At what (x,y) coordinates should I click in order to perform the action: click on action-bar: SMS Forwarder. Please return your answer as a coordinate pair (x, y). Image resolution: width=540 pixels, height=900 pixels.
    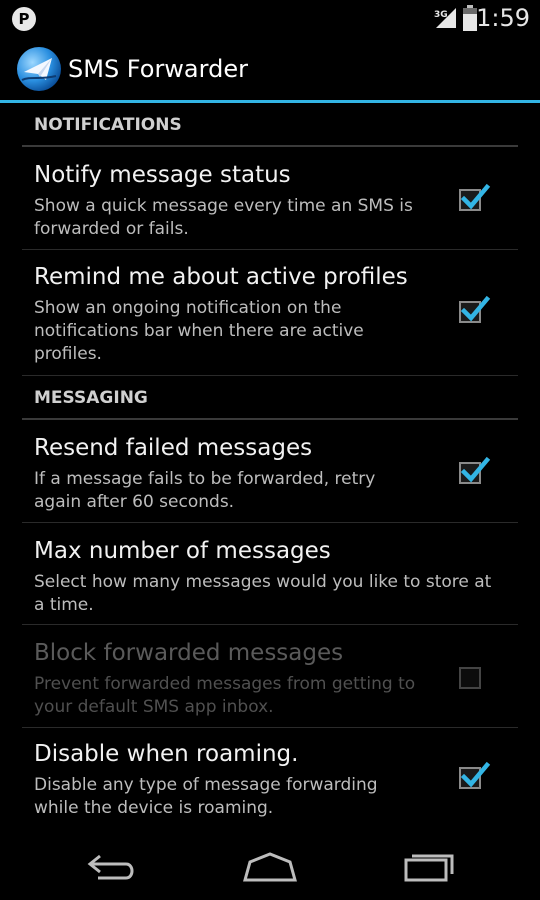
    Looking at the image, I should click on (270, 68).